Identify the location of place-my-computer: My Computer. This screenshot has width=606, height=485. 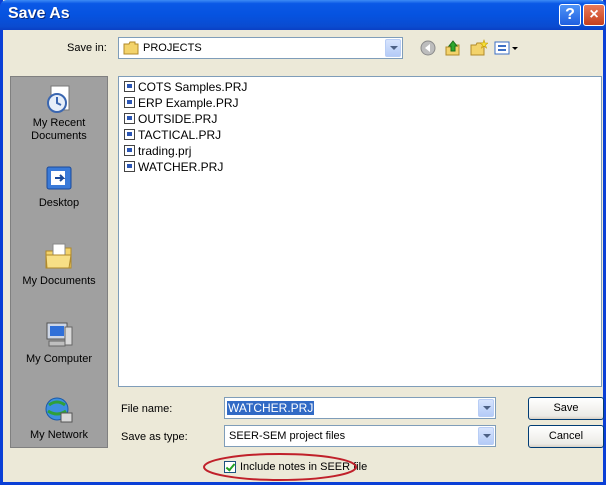
(59, 342).